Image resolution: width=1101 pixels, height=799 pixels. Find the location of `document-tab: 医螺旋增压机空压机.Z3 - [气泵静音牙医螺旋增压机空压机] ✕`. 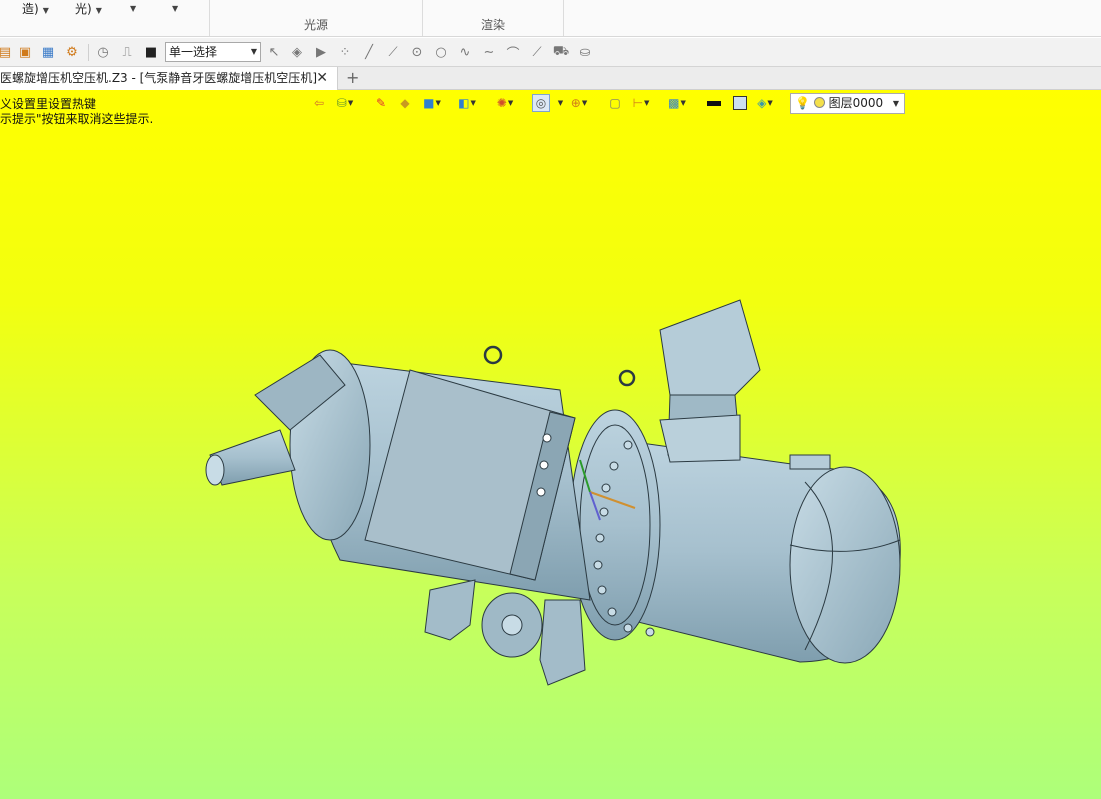

document-tab: 医螺旋增压机空压机.Z3 - [气泵静音牙医螺旋增压机空压机] ✕ is located at coordinates (169, 78).